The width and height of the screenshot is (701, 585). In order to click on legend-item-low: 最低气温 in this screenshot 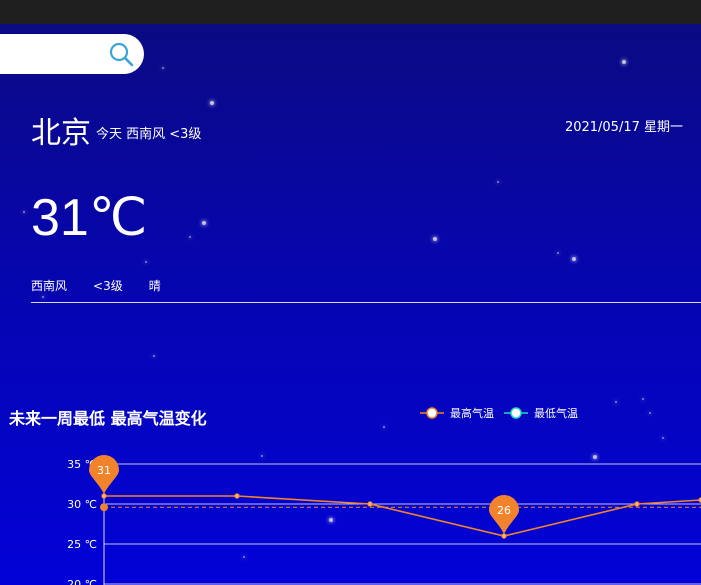, I will do `click(541, 413)`.